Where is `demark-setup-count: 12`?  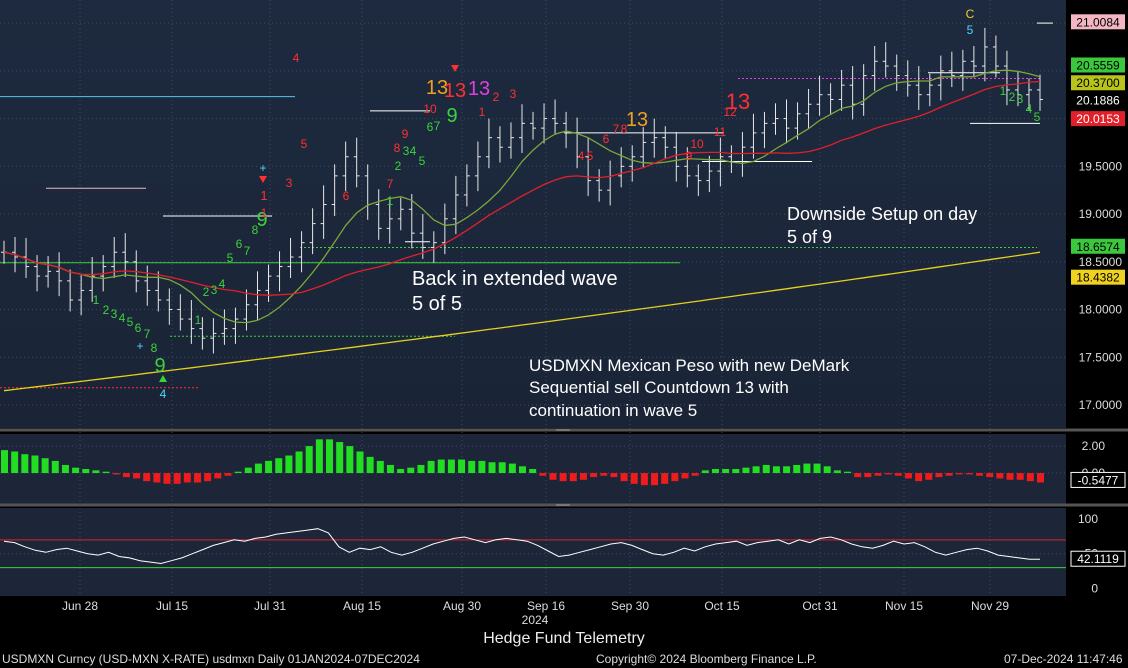 demark-setup-count: 12 is located at coordinates (730, 112).